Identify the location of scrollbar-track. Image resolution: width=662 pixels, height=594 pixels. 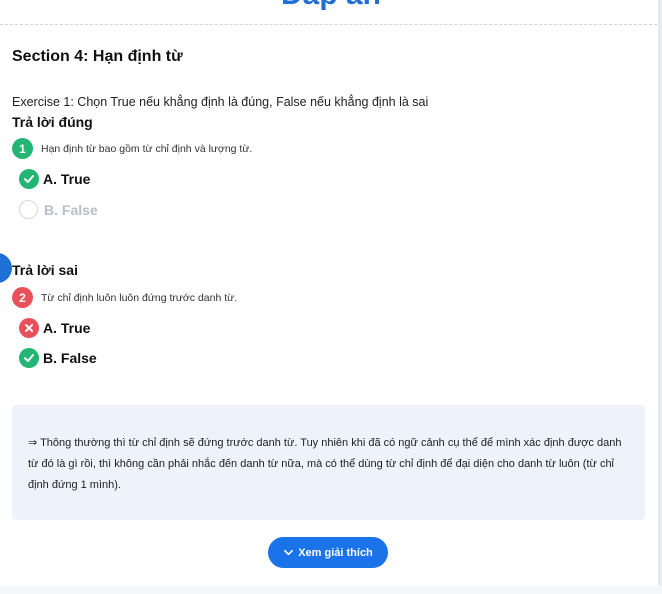
(660, 297).